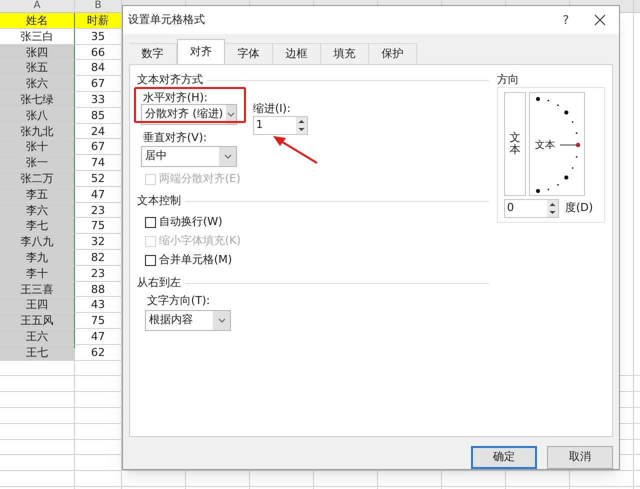 This screenshot has width=640, height=489. What do you see at coordinates (98, 290) in the screenshot?
I see `table-cell: 88` at bounding box center [98, 290].